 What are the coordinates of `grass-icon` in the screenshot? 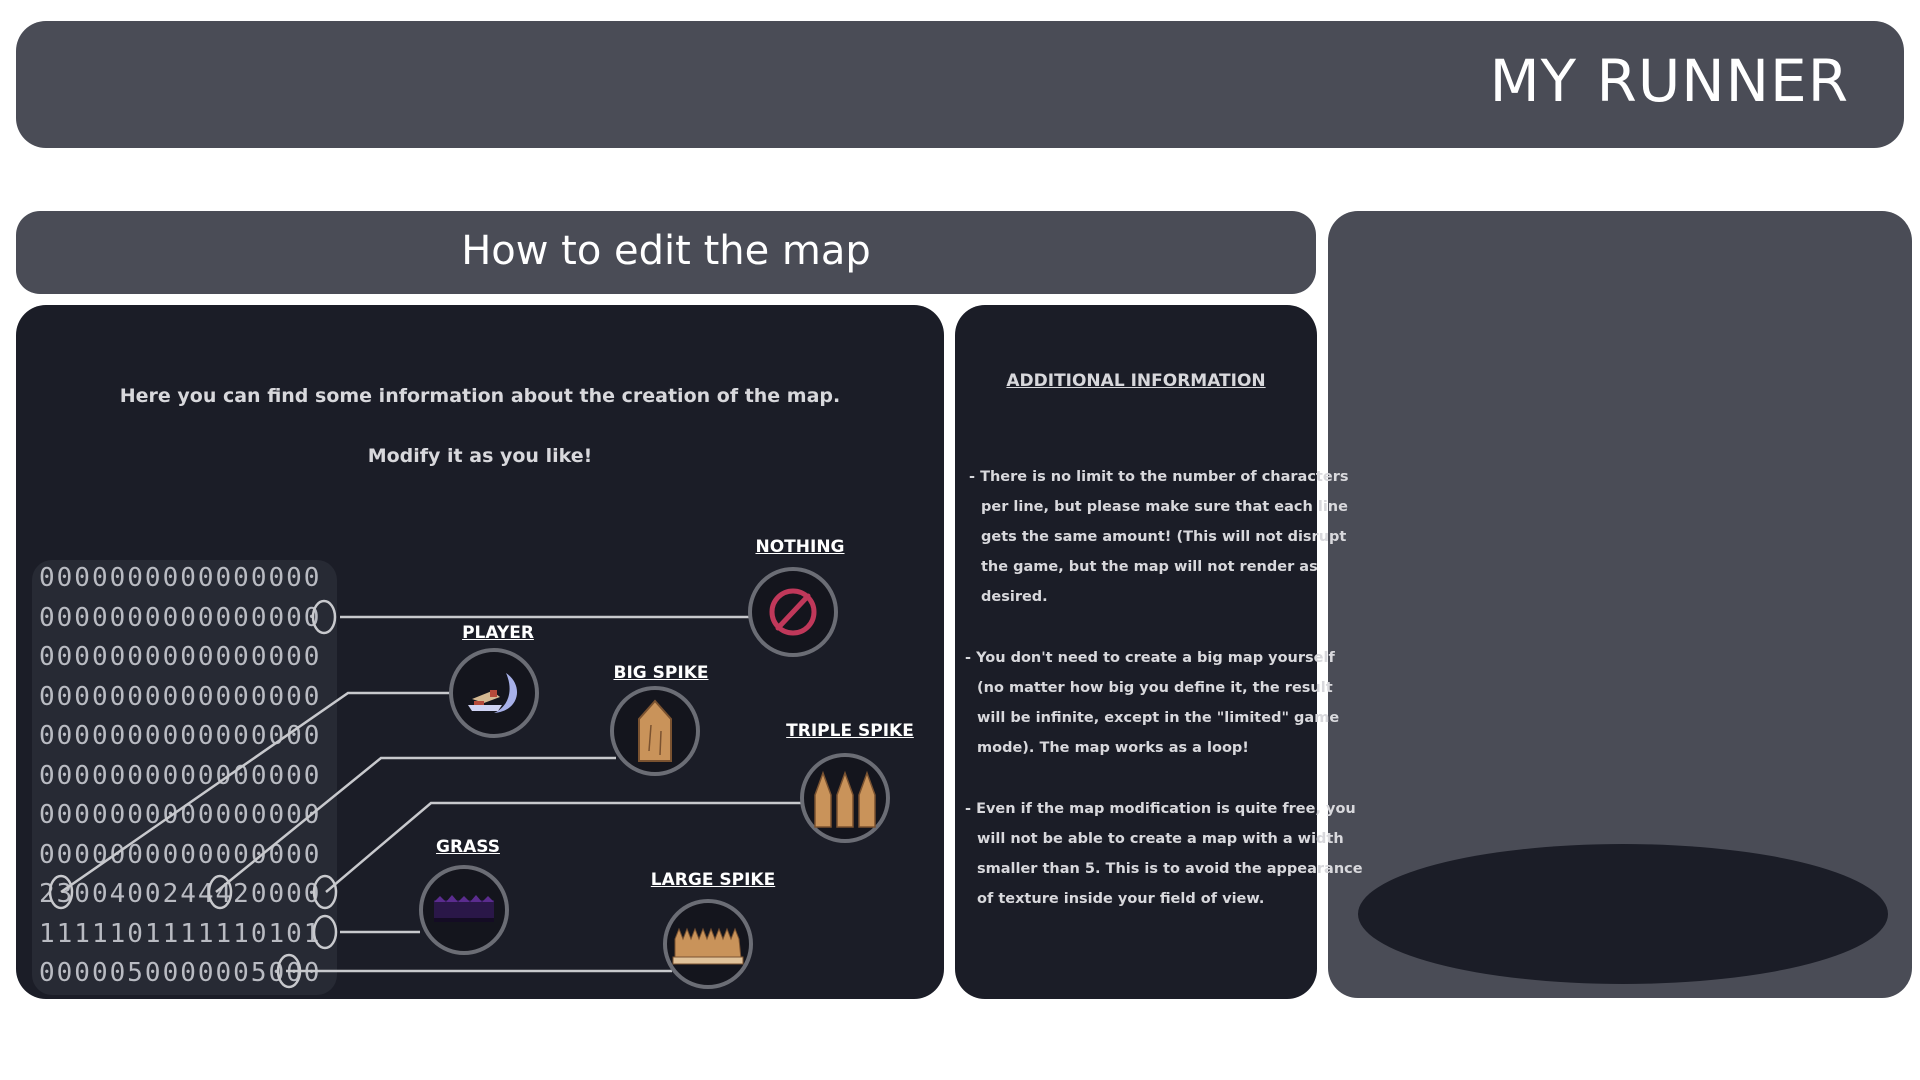 It's located at (464, 908).